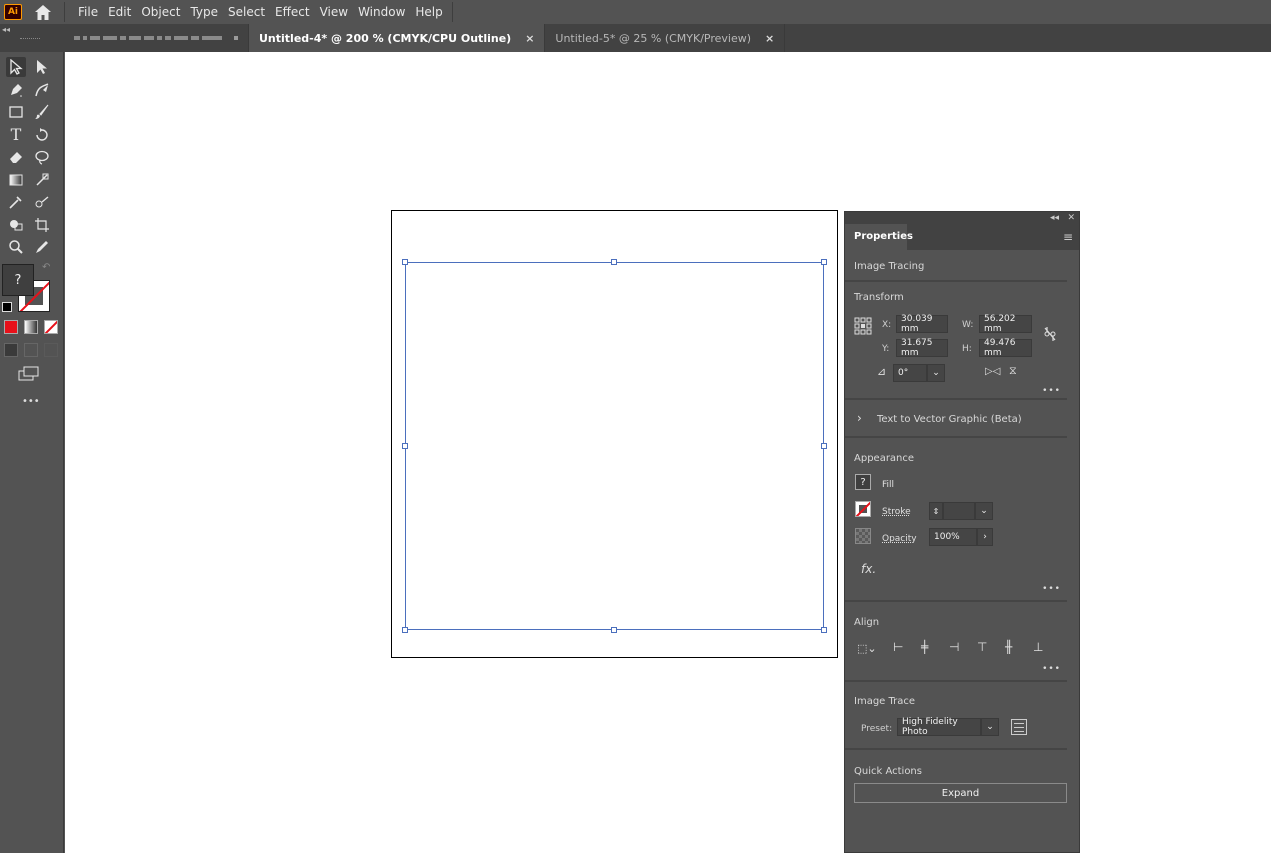 The image size is (1271, 853). I want to click on collapse-panel-icon: ◂◂, so click(1054, 218).